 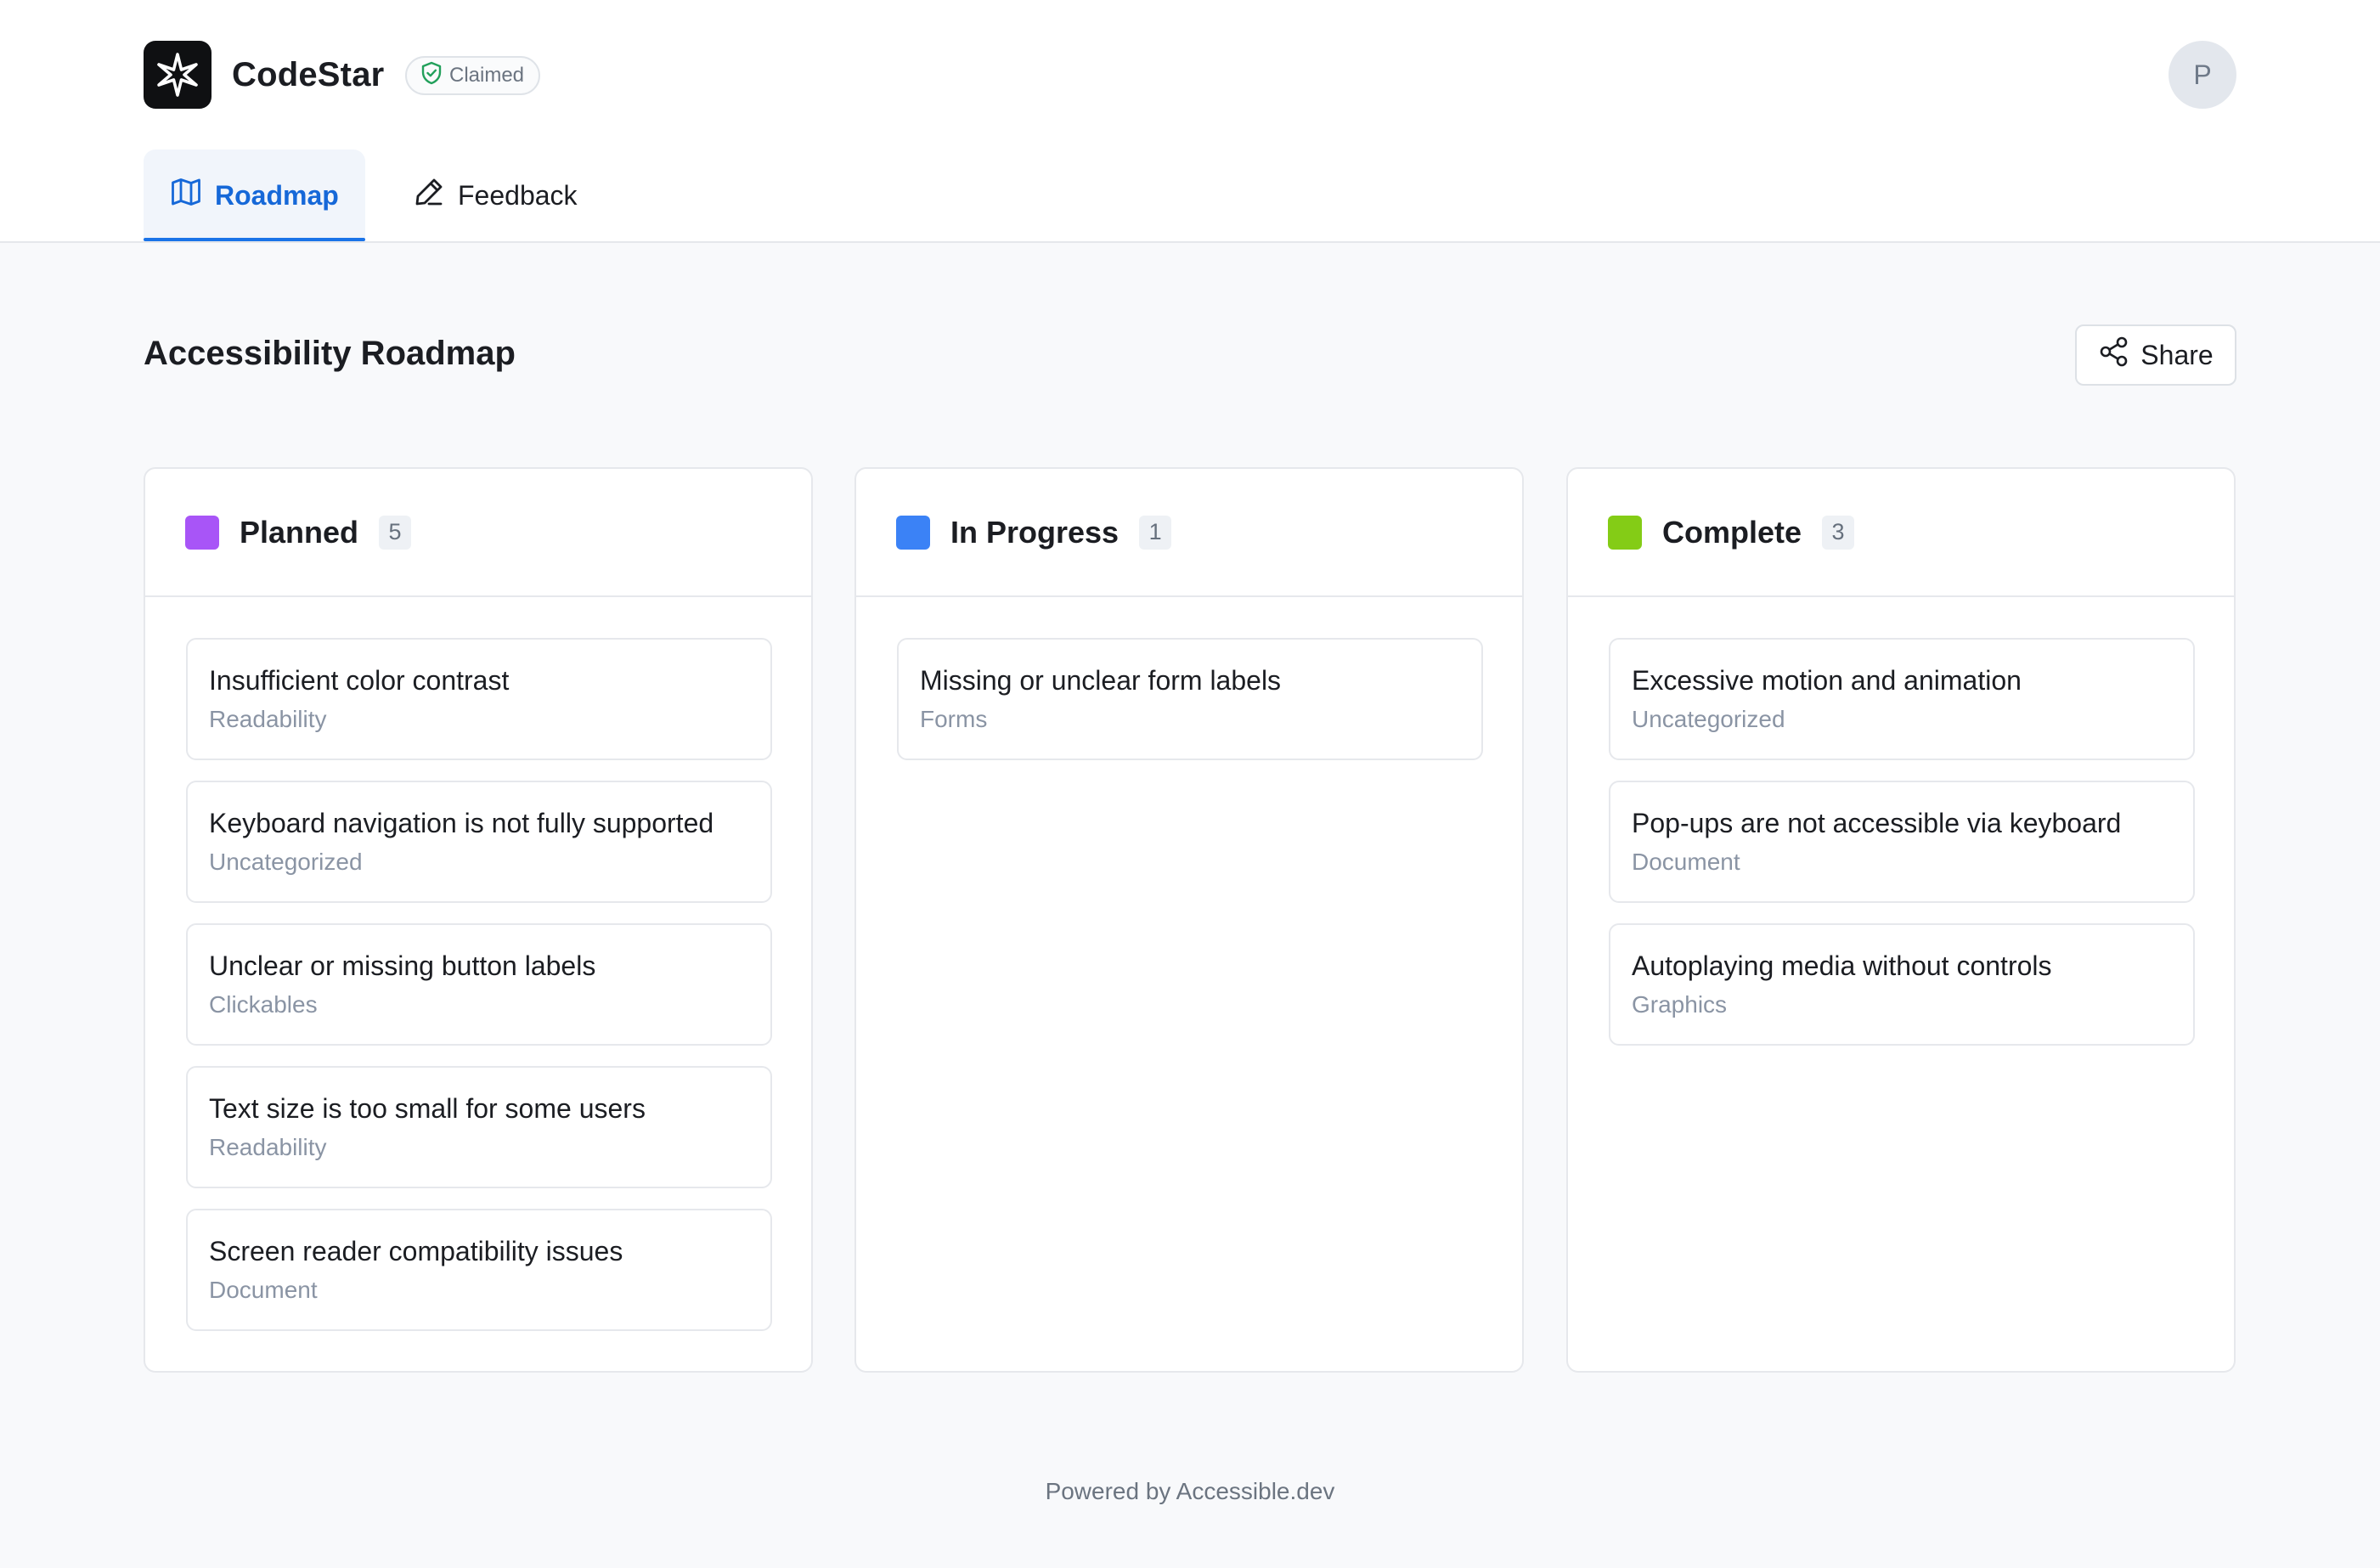 I want to click on brand-name: CodeStar, so click(x=308, y=74).